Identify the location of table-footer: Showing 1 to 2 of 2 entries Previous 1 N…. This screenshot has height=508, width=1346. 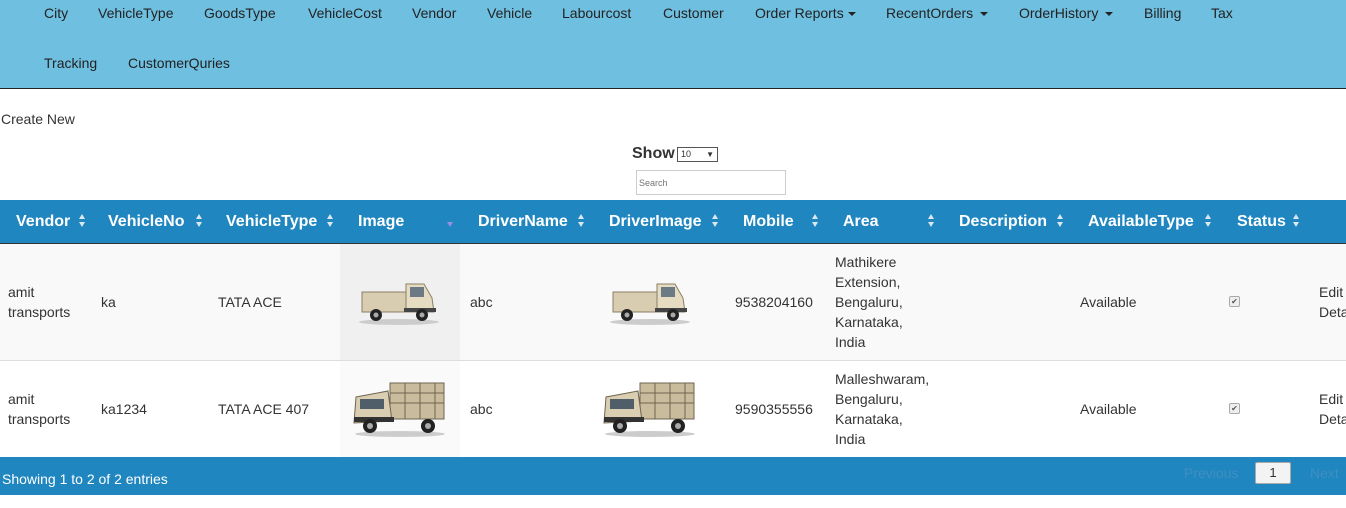
(673, 476).